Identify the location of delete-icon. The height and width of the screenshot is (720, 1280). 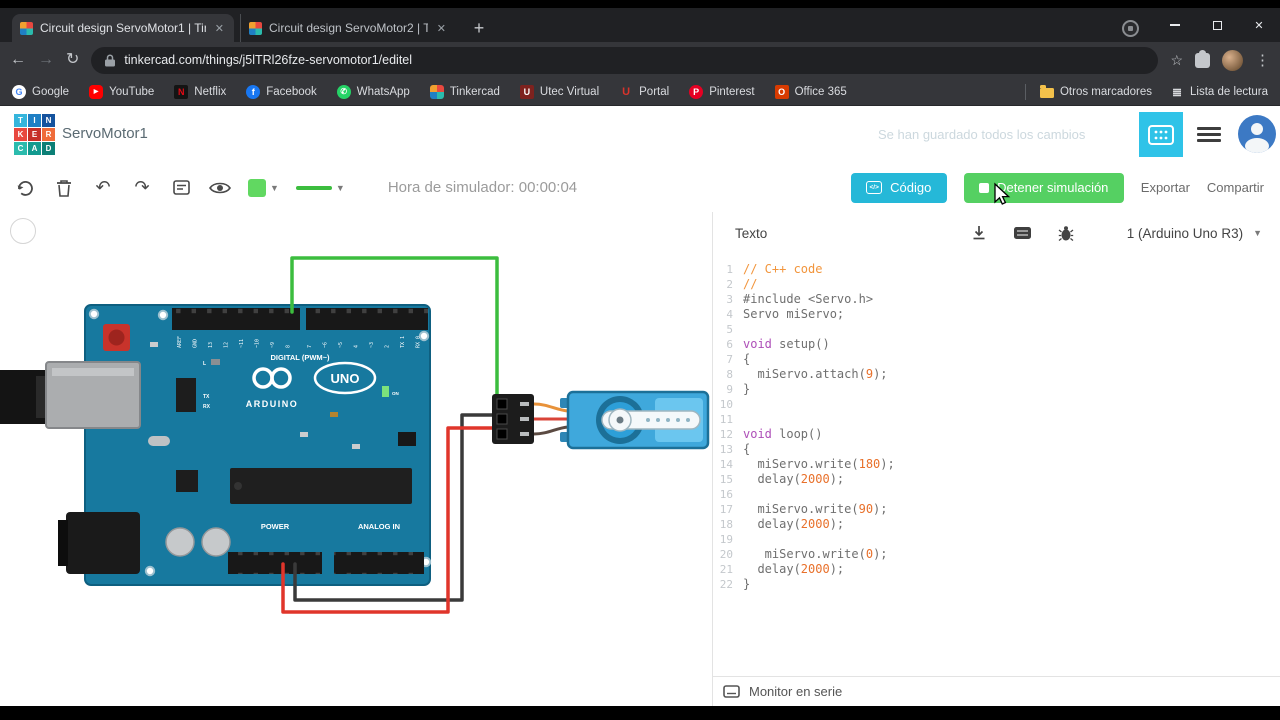
(64, 188).